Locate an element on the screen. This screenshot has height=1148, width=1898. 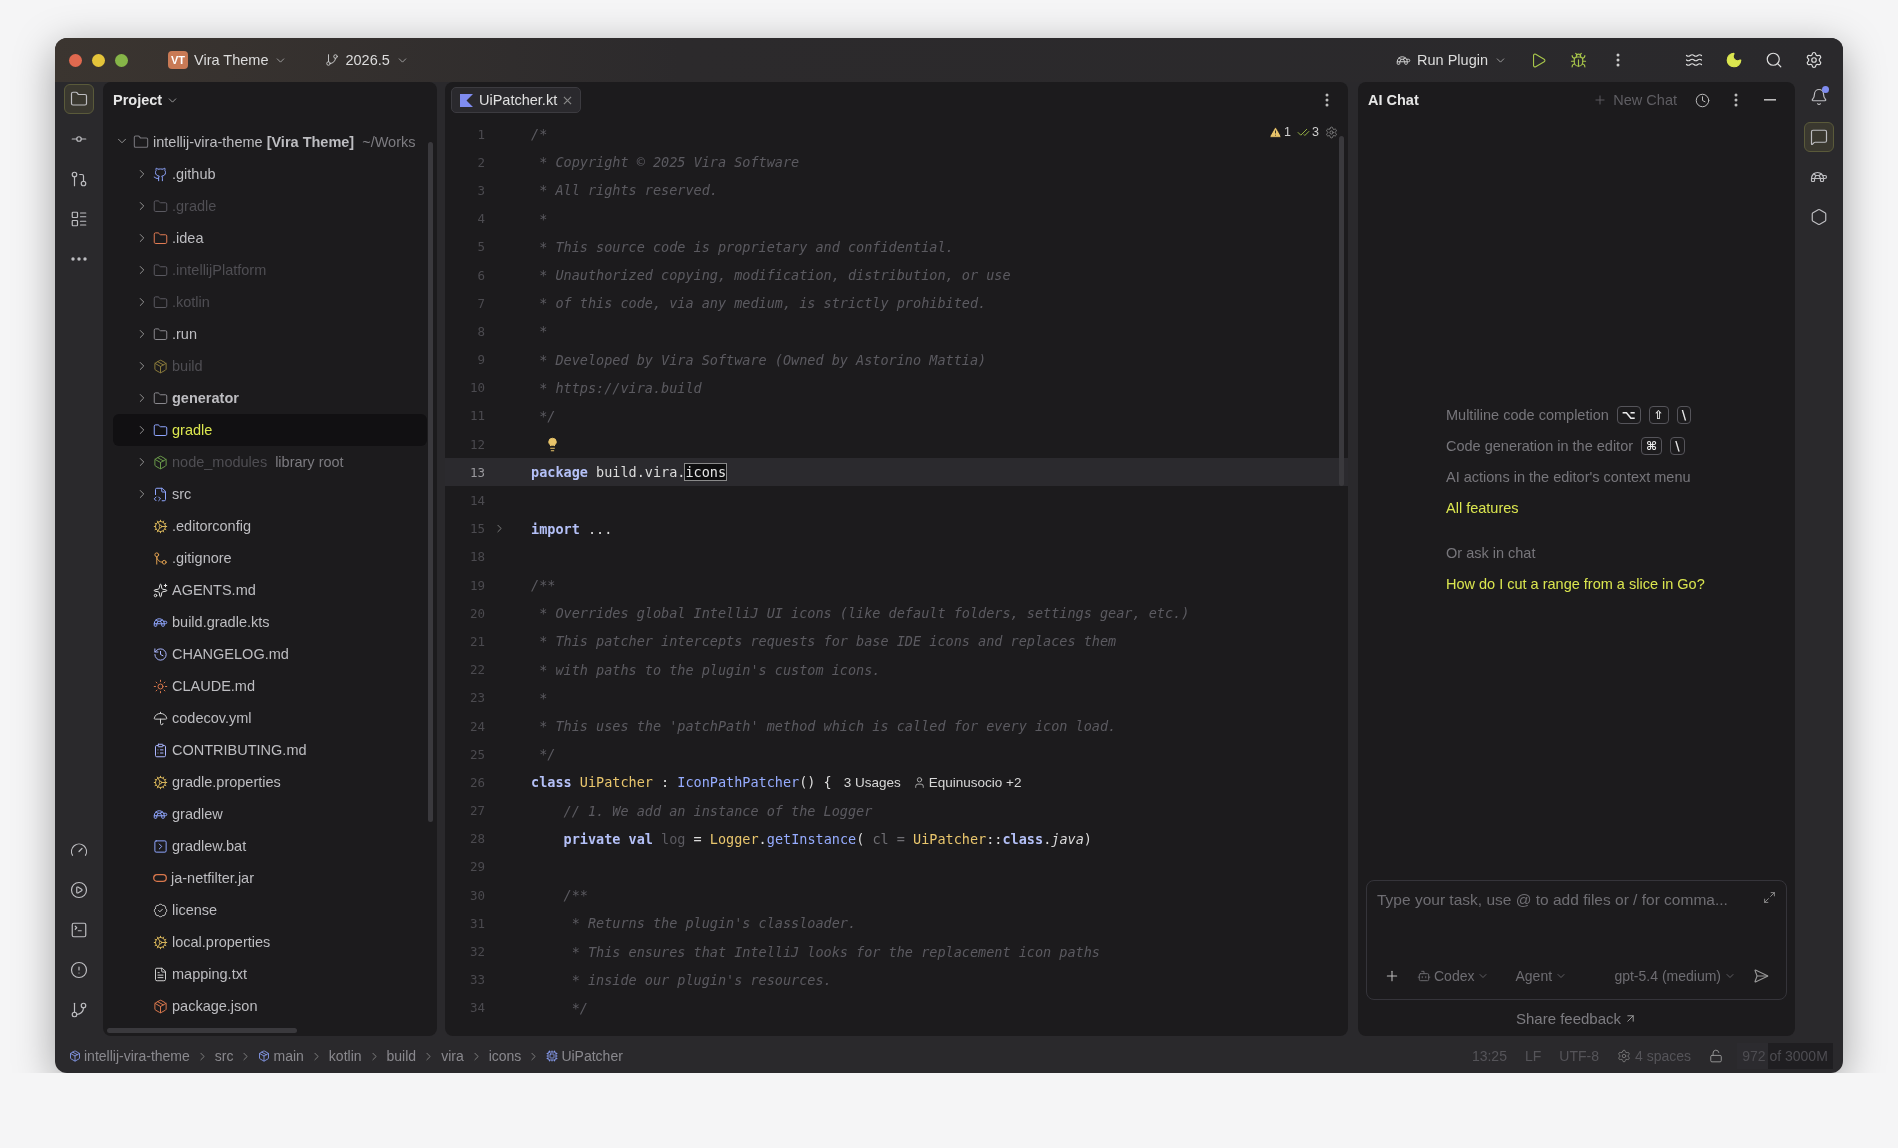
tree-label: .github is located at coordinates (194, 174).